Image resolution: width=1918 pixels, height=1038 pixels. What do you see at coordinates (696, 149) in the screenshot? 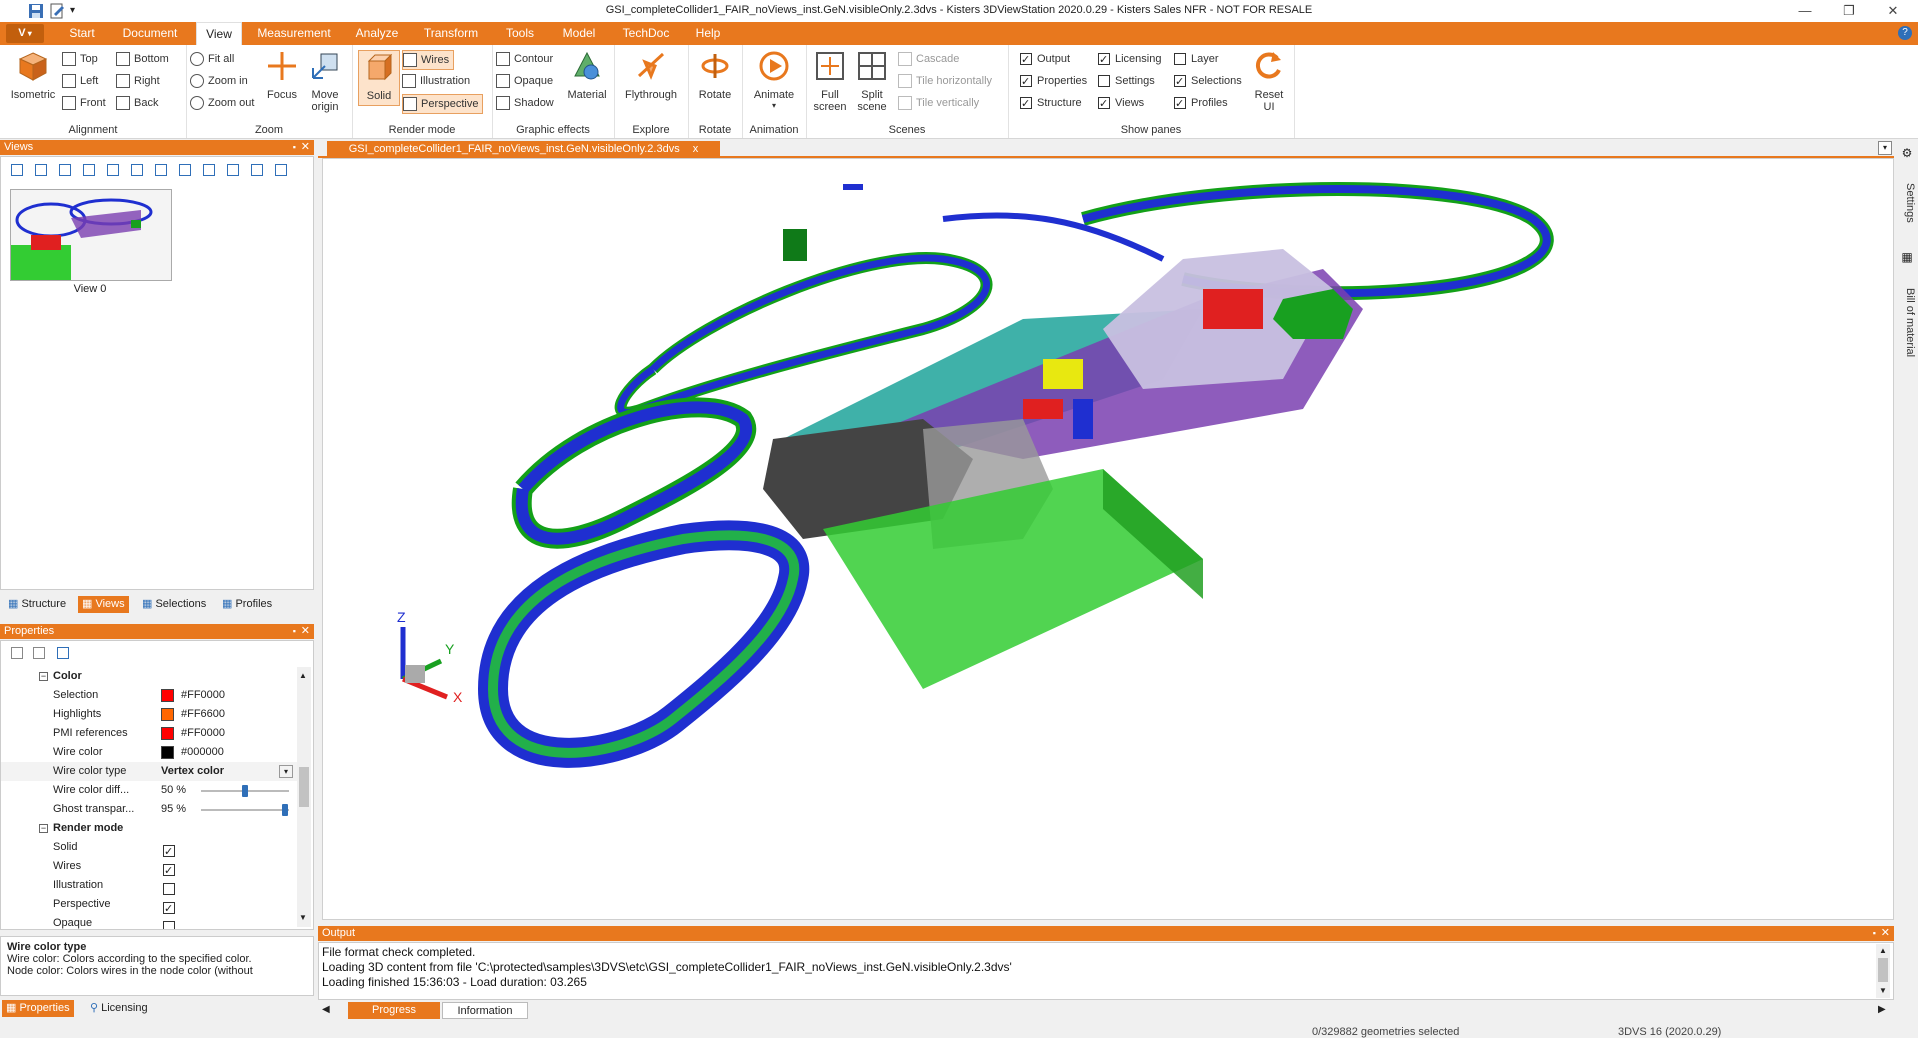
I see `close-icon: x` at bounding box center [696, 149].